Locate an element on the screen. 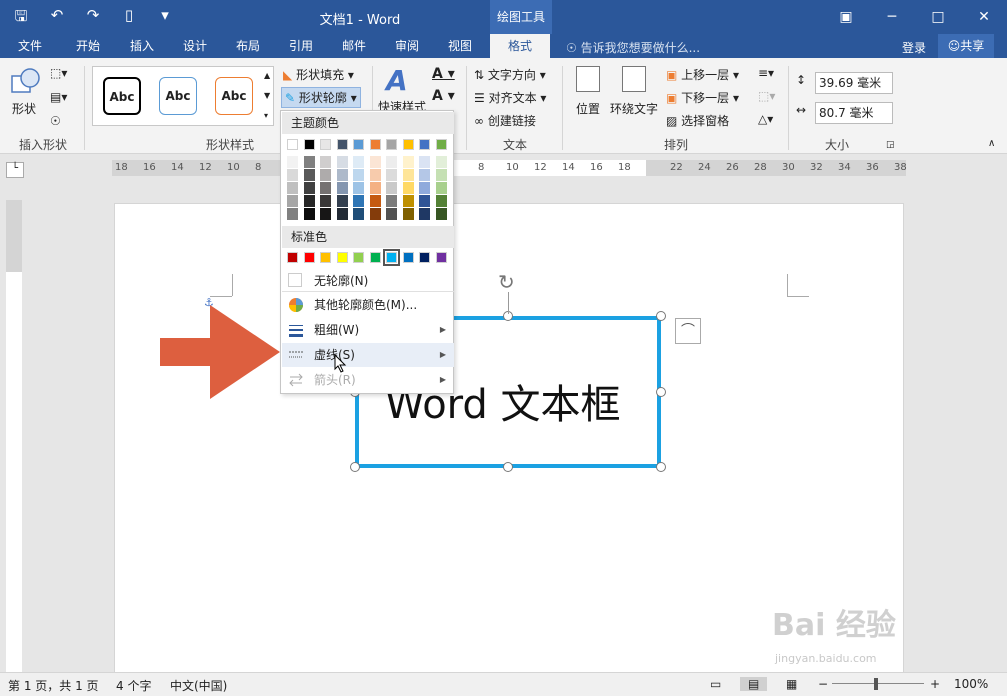  wordart-a-icon: A is located at coordinates (397, 80).